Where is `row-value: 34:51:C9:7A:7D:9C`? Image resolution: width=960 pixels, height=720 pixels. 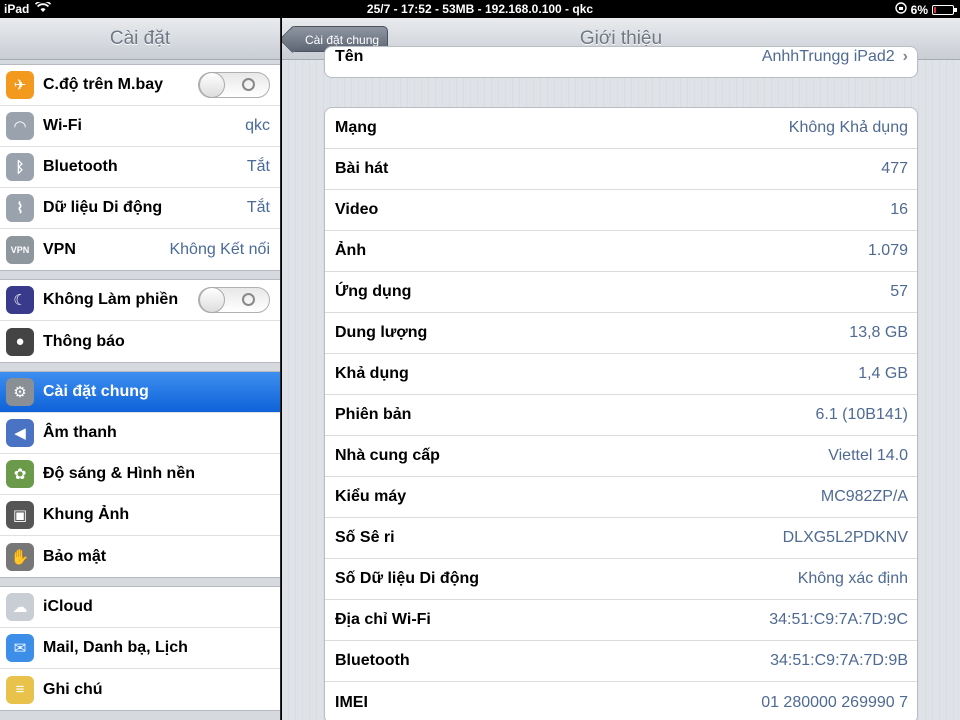
row-value: 34:51:C9:7A:7D:9C is located at coordinates (838, 619).